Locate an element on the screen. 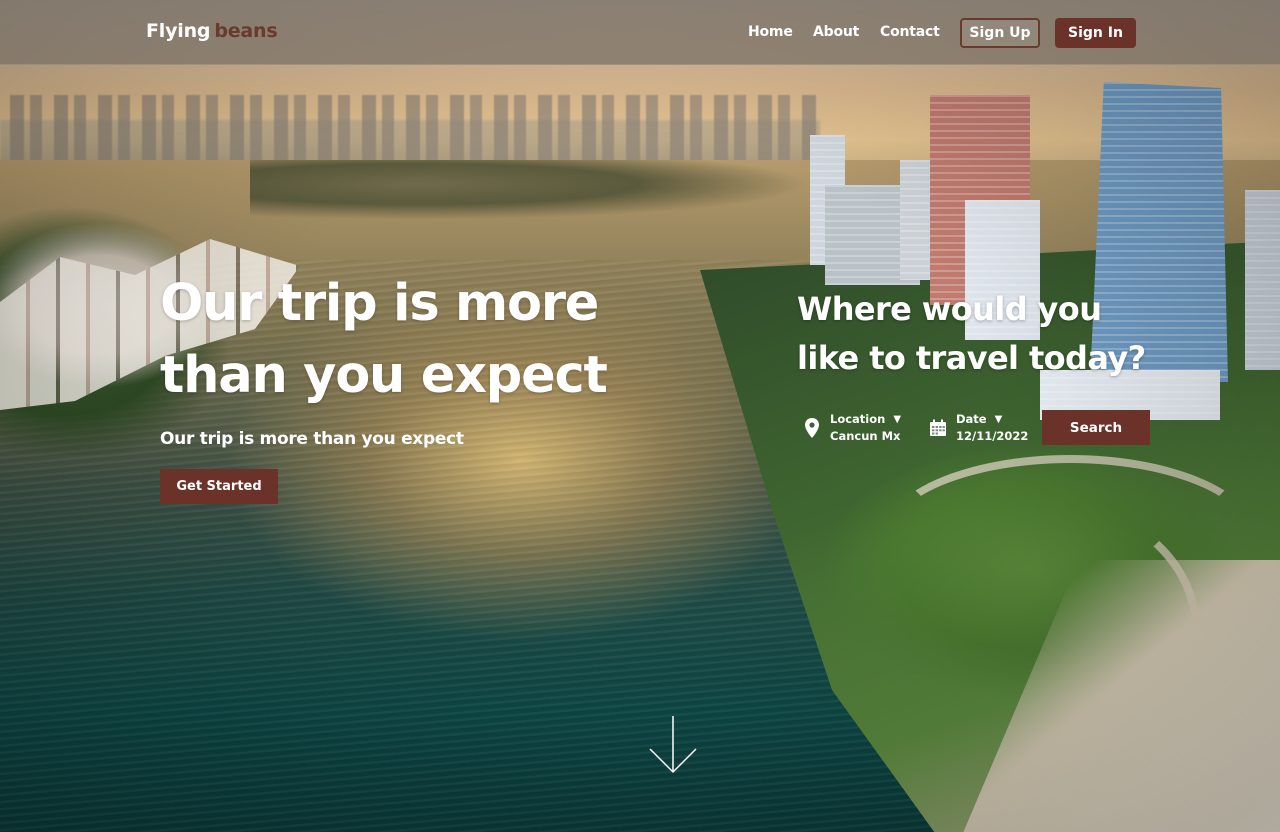 The image size is (1280, 832). hero-title-line-2: than you expect is located at coordinates (384, 375).